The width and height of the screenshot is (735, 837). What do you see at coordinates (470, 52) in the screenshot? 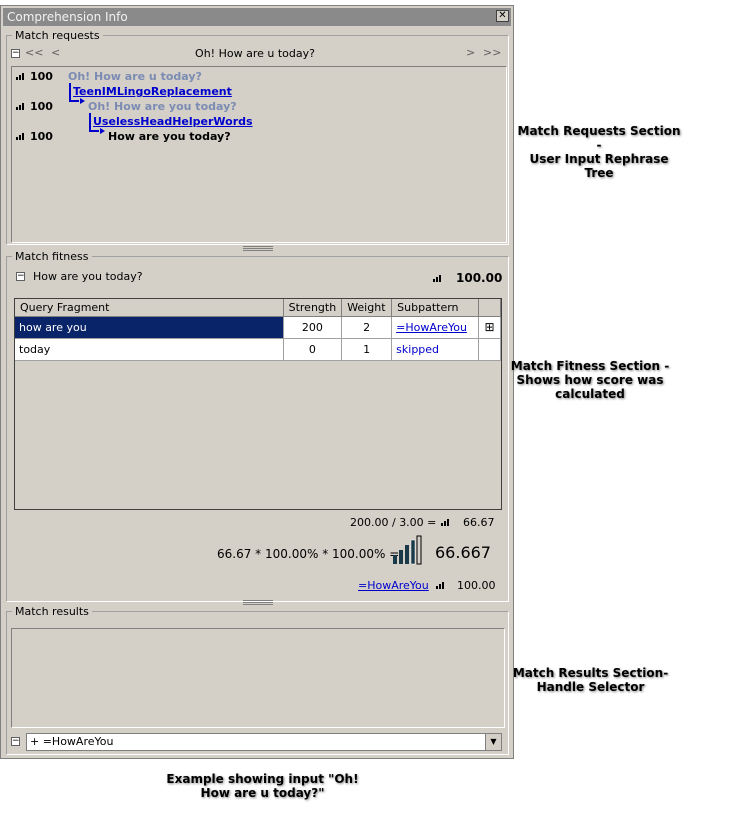
I see `next-request-button: >` at bounding box center [470, 52].